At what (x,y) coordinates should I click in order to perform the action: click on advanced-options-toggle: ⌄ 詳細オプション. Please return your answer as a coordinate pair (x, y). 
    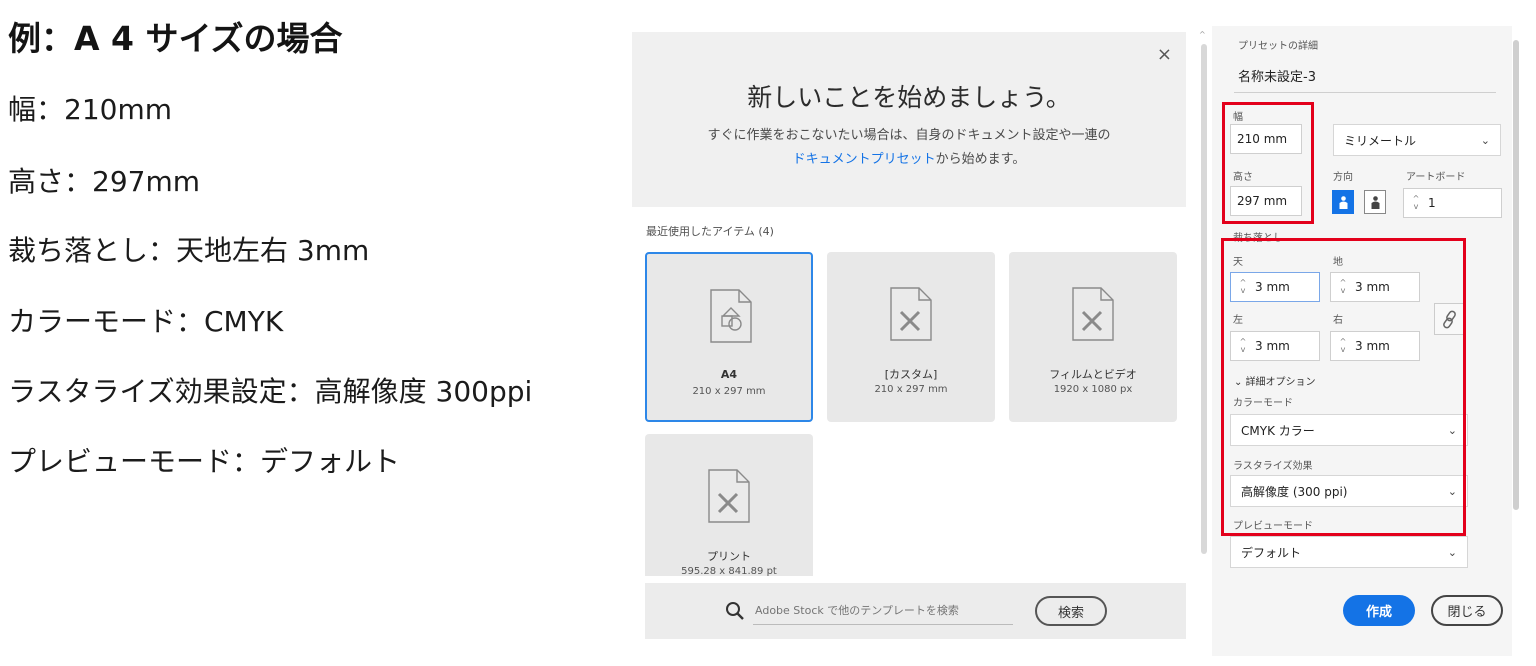
    Looking at the image, I should click on (1275, 380).